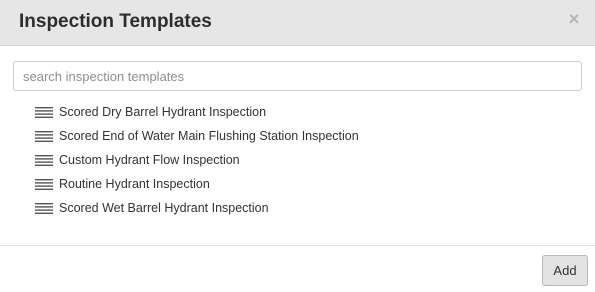 The height and width of the screenshot is (292, 595). I want to click on close-icon: ×, so click(574, 19).